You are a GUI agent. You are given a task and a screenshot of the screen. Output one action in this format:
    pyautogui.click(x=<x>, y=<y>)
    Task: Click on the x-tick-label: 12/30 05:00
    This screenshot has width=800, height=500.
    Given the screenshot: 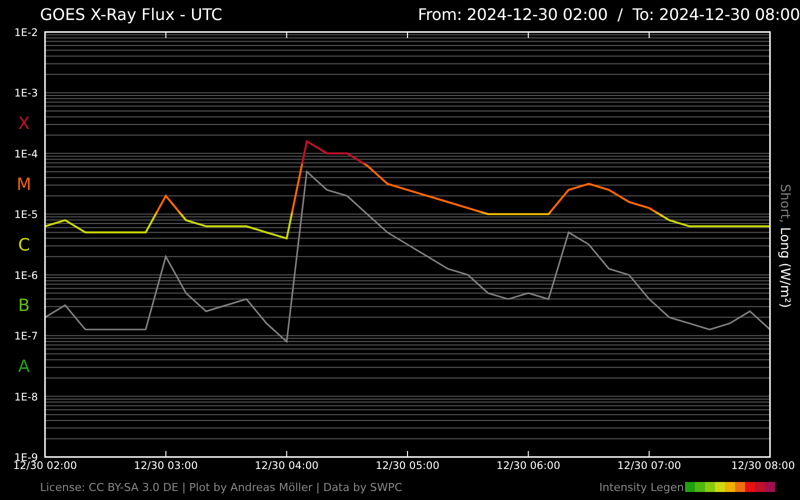 What is the action you would take?
    pyautogui.click(x=408, y=466)
    